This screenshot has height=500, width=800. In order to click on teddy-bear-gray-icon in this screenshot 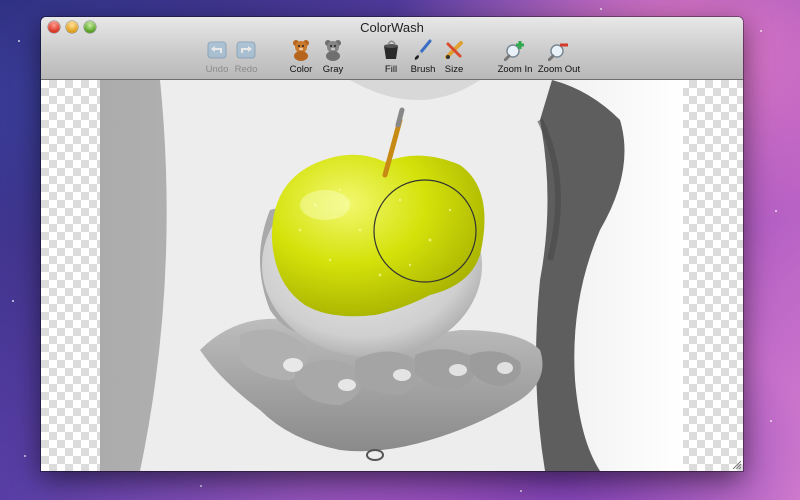, I will do `click(333, 50)`.